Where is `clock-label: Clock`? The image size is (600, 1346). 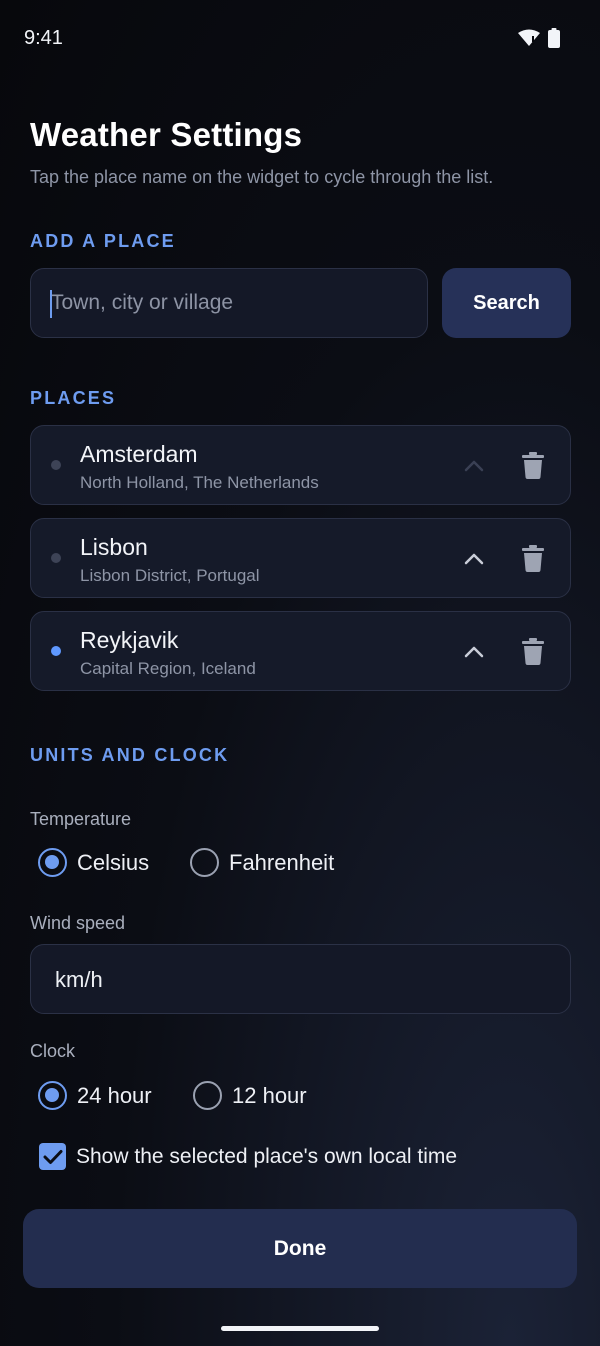
clock-label: Clock is located at coordinates (53, 1051).